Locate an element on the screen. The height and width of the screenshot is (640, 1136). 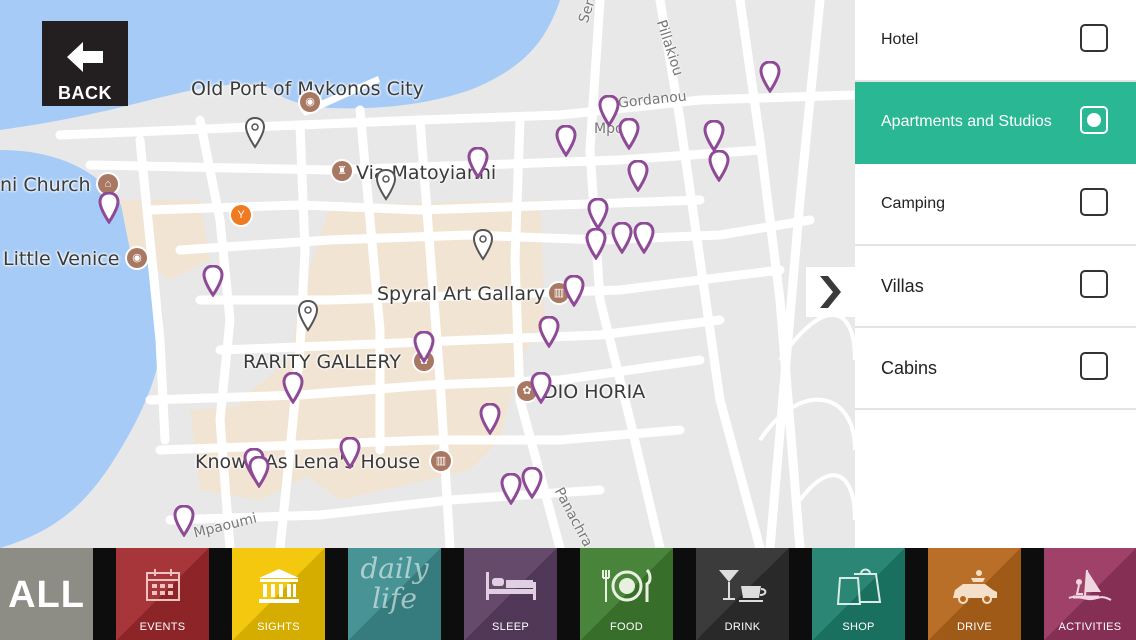
category-sights: SIGHTS is located at coordinates (278, 594).